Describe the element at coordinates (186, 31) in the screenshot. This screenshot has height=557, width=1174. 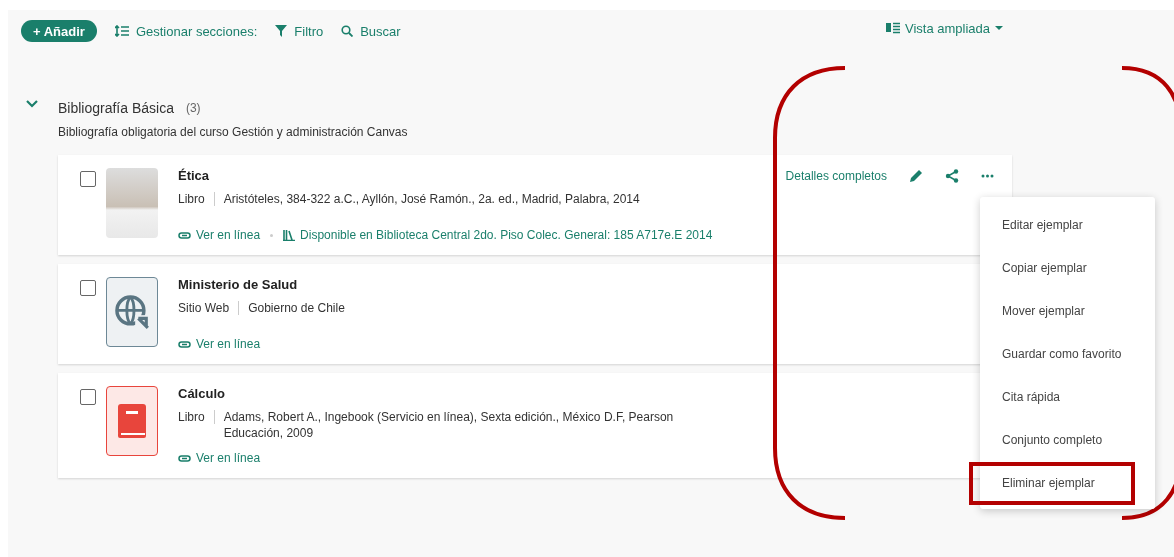
I see `manage-sections-button: Gestionar secciones:` at that location.